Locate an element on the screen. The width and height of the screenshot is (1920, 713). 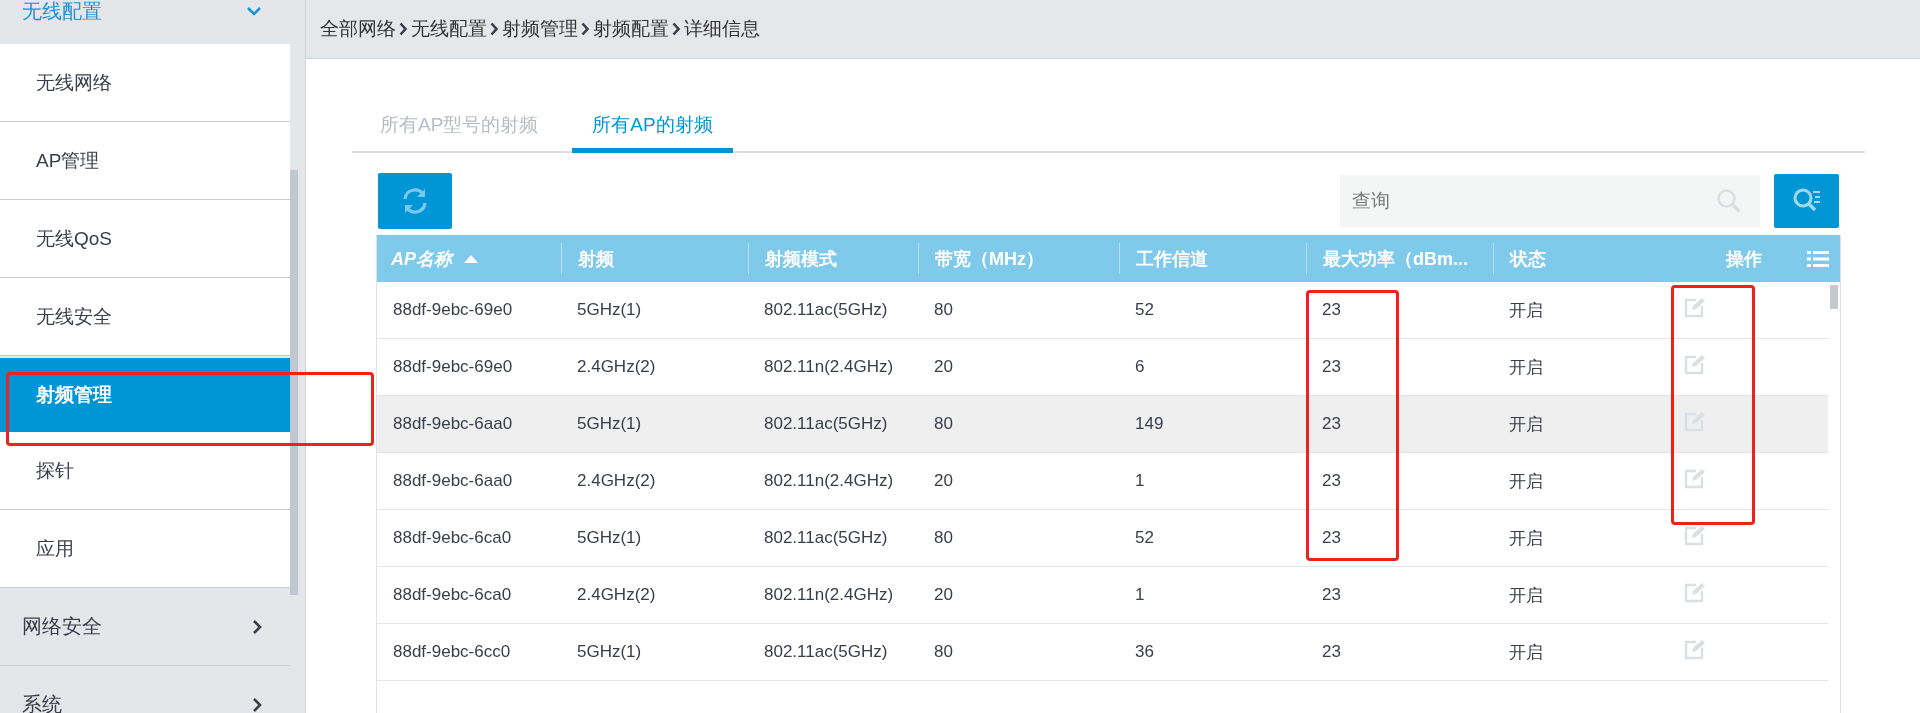
breadcrumb-item: 详细信息 is located at coordinates (722, 29).